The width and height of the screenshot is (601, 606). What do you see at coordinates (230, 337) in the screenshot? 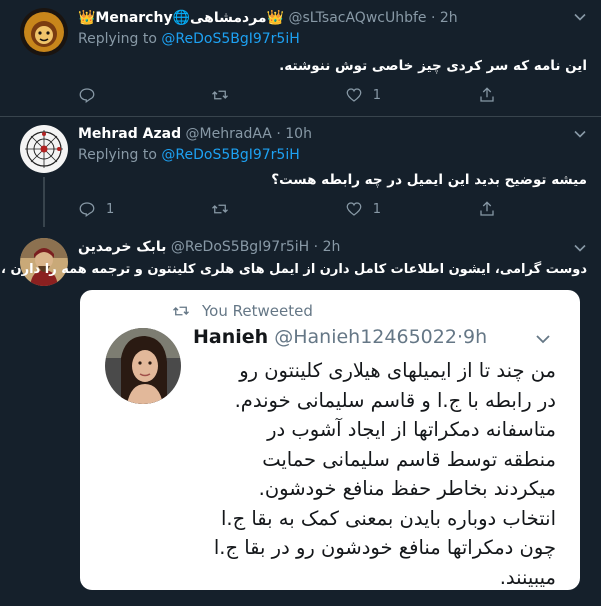
I see `display-name: Hanieh` at bounding box center [230, 337].